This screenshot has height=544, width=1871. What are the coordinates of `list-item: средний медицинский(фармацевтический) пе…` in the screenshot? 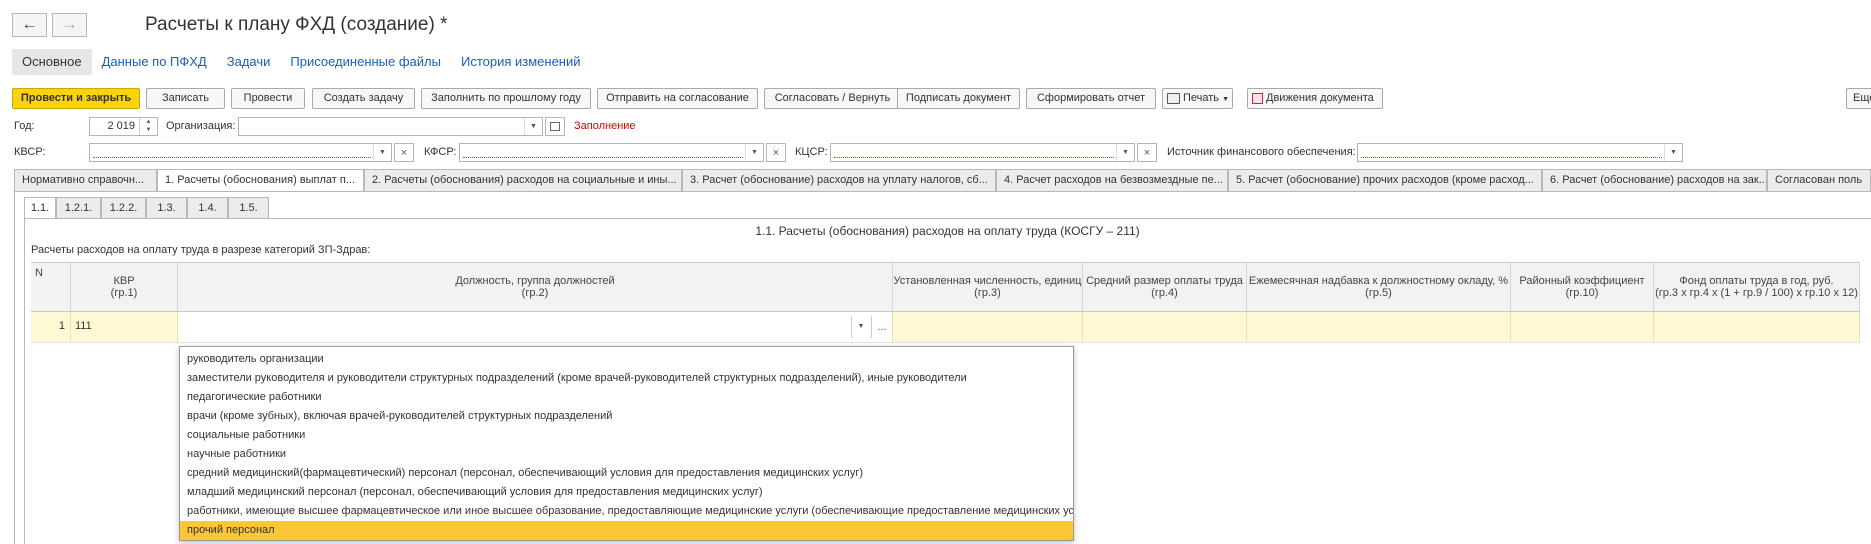 It's located at (626, 473).